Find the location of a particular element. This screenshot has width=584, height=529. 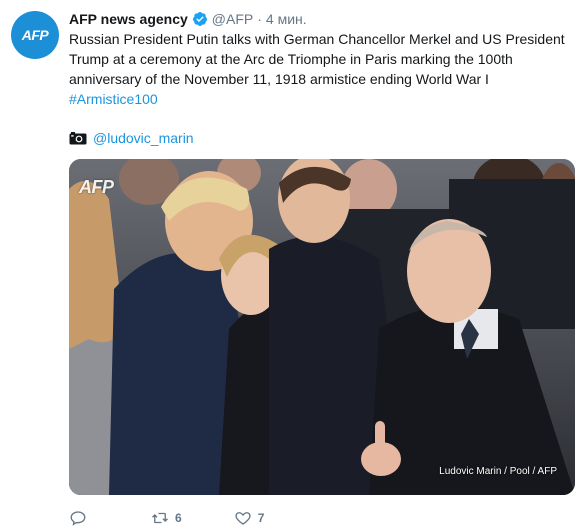

retweet-button: 6 is located at coordinates (166, 518).